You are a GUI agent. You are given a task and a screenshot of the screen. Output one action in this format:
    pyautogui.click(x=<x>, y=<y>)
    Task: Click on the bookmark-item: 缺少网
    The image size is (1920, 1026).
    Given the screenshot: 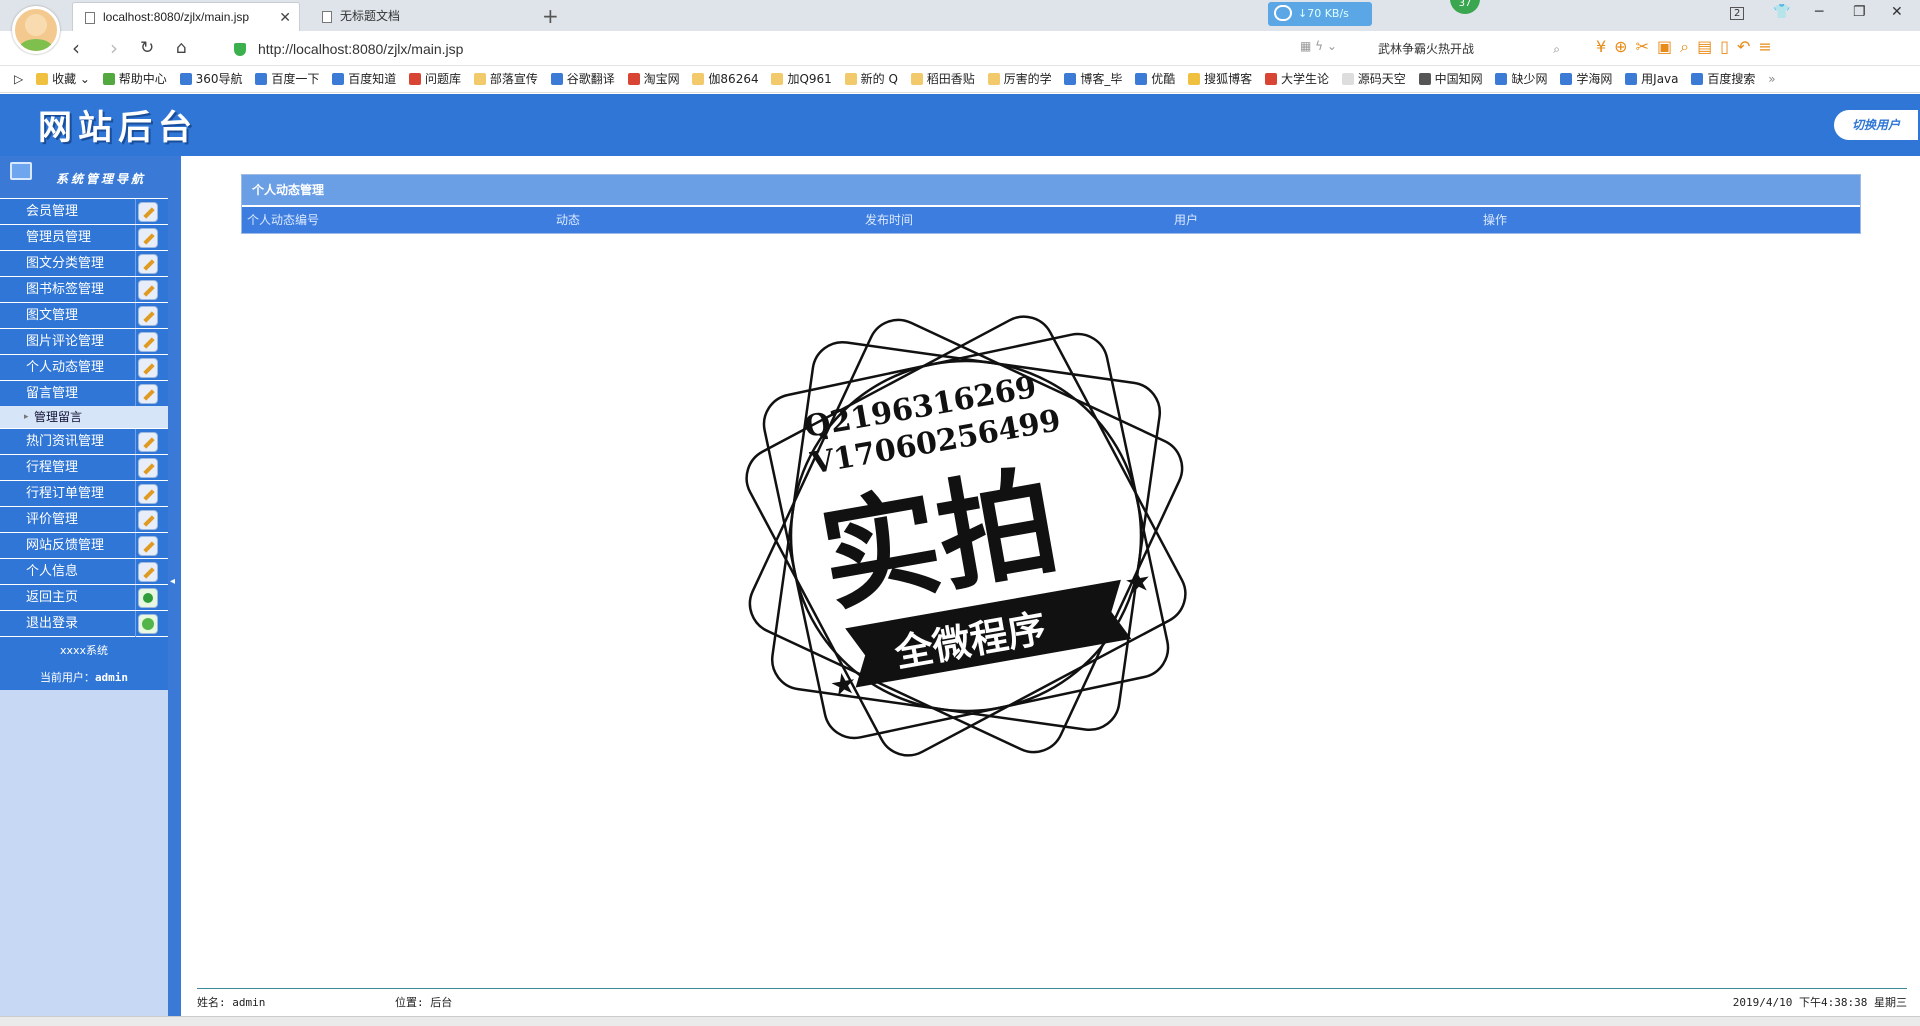 What is the action you would take?
    pyautogui.click(x=1522, y=79)
    